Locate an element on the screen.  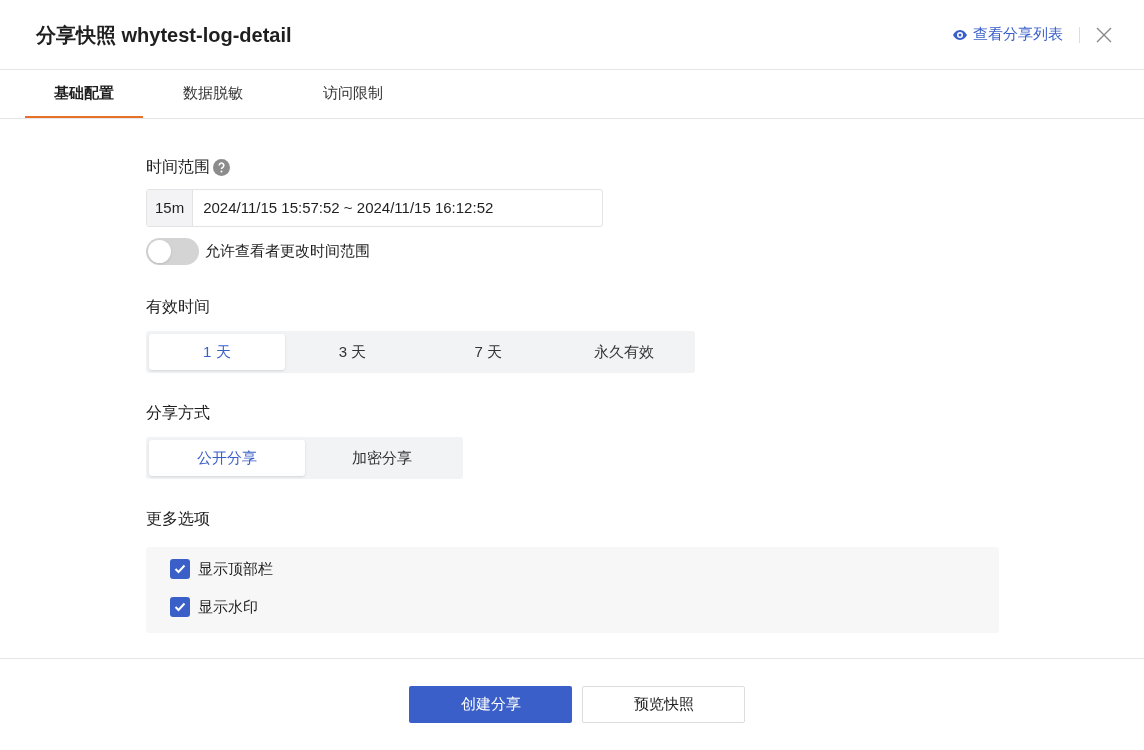
close-icon is located at coordinates (1104, 34).